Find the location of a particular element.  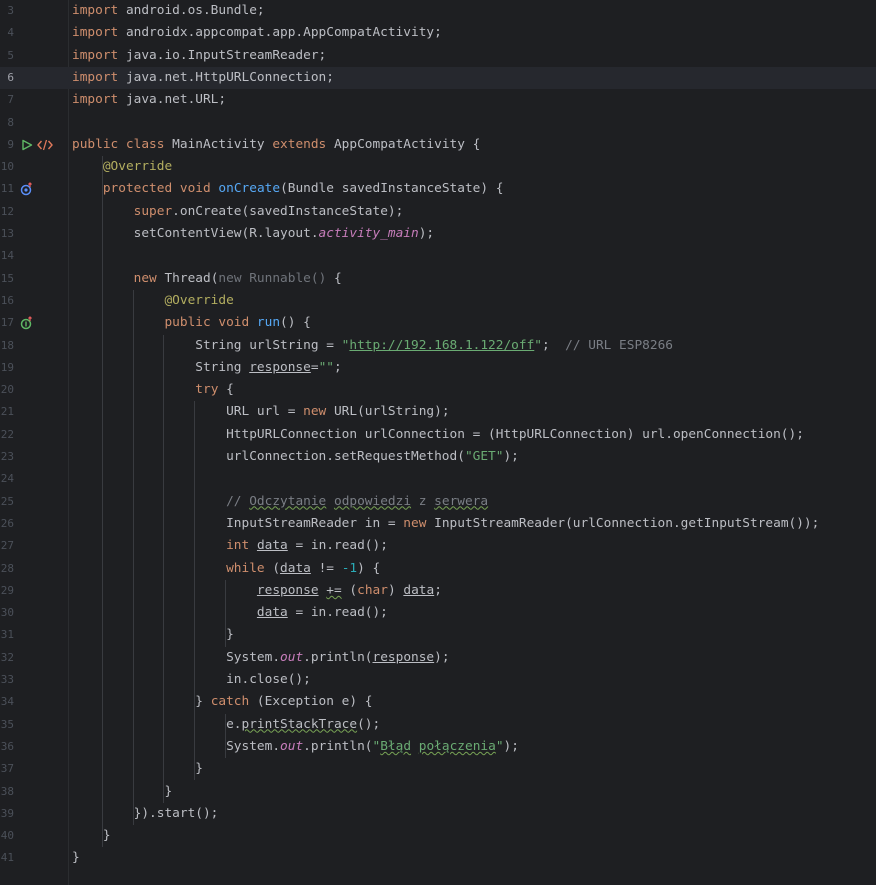

code-text: }).start(); is located at coordinates (145, 814).